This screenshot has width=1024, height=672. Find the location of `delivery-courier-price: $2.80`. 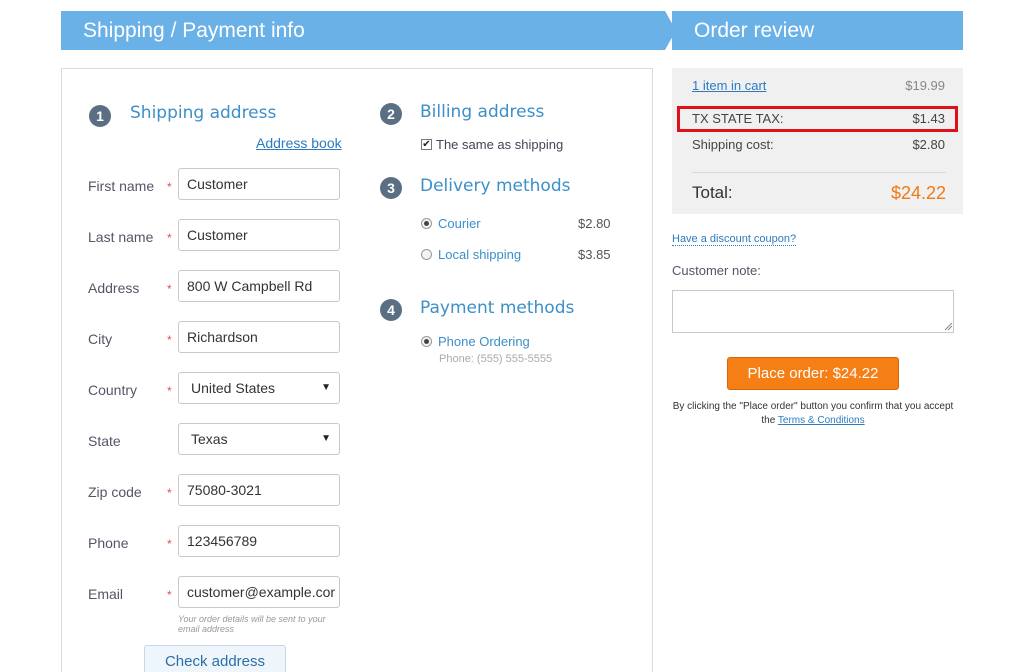

delivery-courier-price: $2.80 is located at coordinates (594, 223).